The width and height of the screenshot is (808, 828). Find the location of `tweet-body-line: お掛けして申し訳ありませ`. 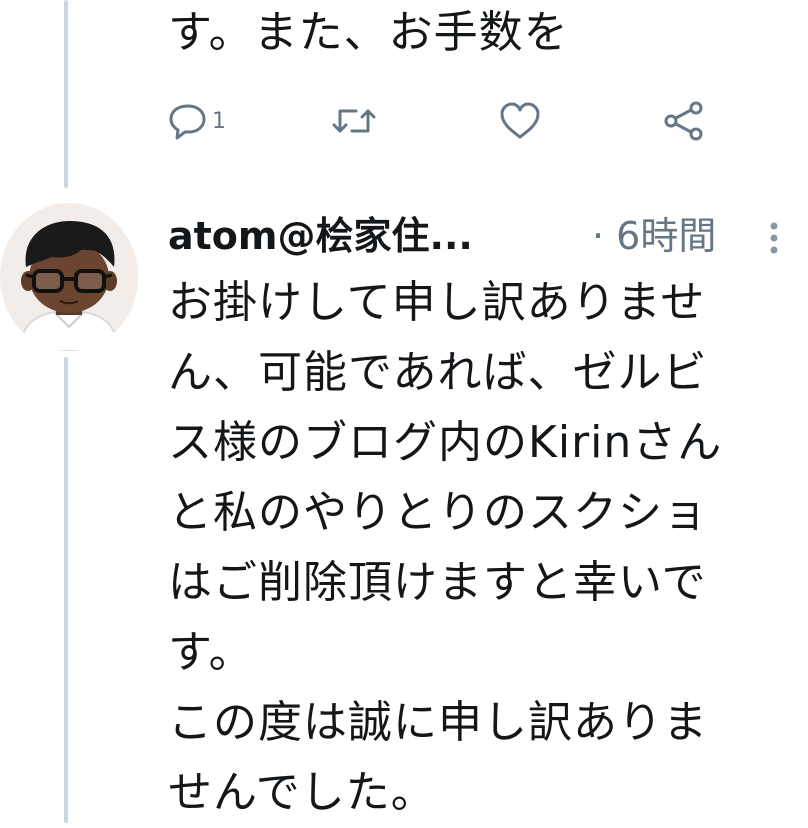

tweet-body-line: お掛けして申し訳ありませ is located at coordinates (437, 302).